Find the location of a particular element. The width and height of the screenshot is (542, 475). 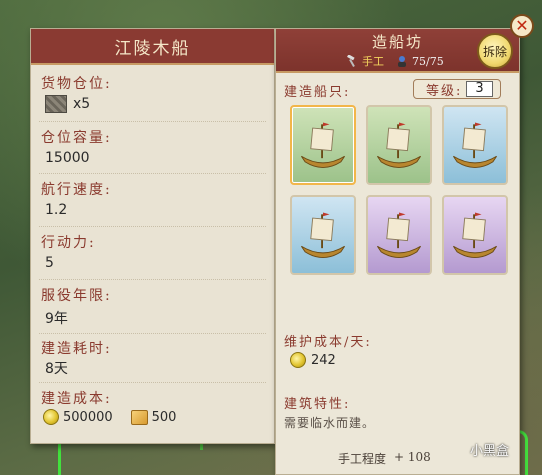

build-time-value: 8天 is located at coordinates (56, 369).